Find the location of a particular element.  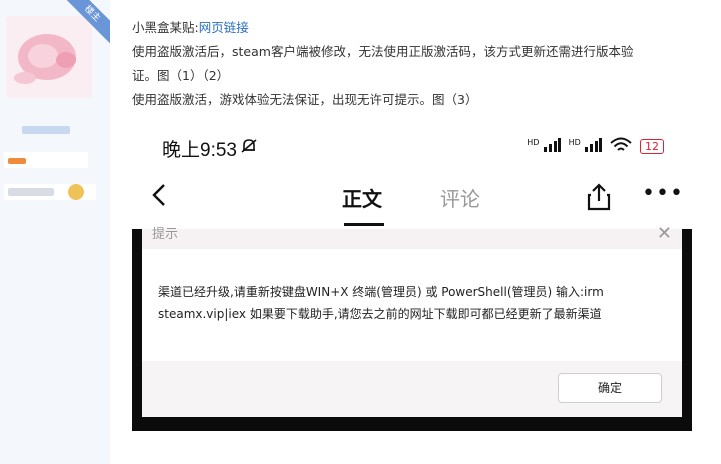

avatar-container: 楼主 is located at coordinates (55, 52).